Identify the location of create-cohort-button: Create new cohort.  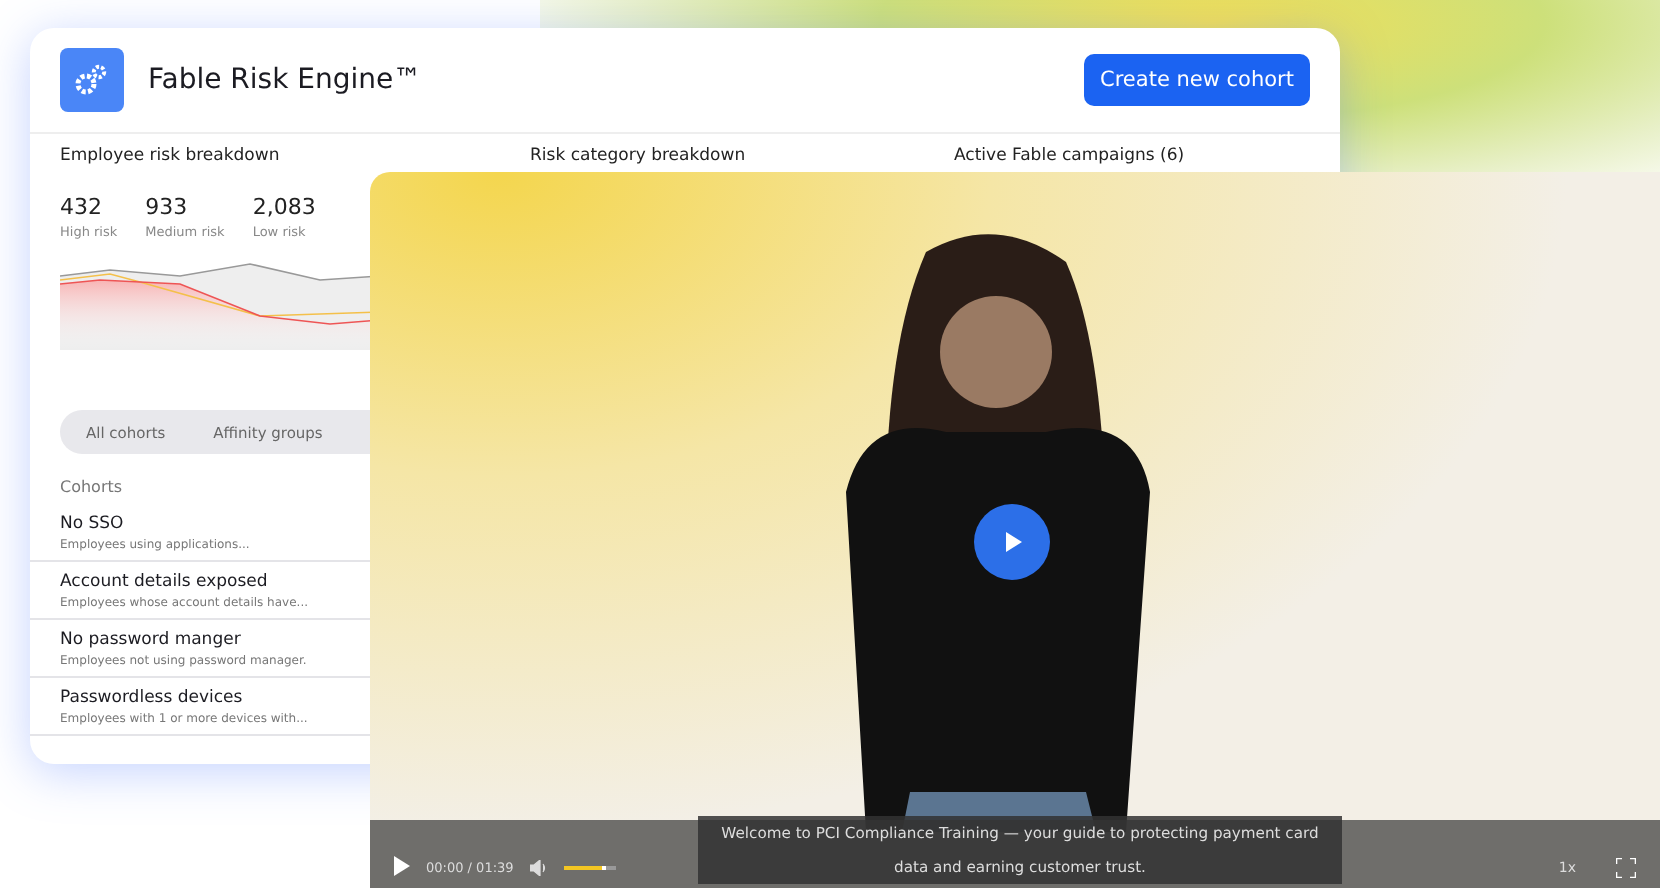
(1197, 80).